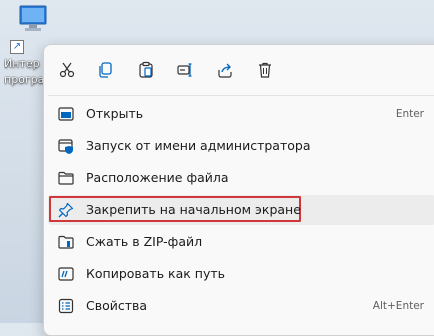 The width and height of the screenshot is (434, 336). What do you see at coordinates (66, 146) in the screenshot?
I see `run-as-admin-icon` at bounding box center [66, 146].